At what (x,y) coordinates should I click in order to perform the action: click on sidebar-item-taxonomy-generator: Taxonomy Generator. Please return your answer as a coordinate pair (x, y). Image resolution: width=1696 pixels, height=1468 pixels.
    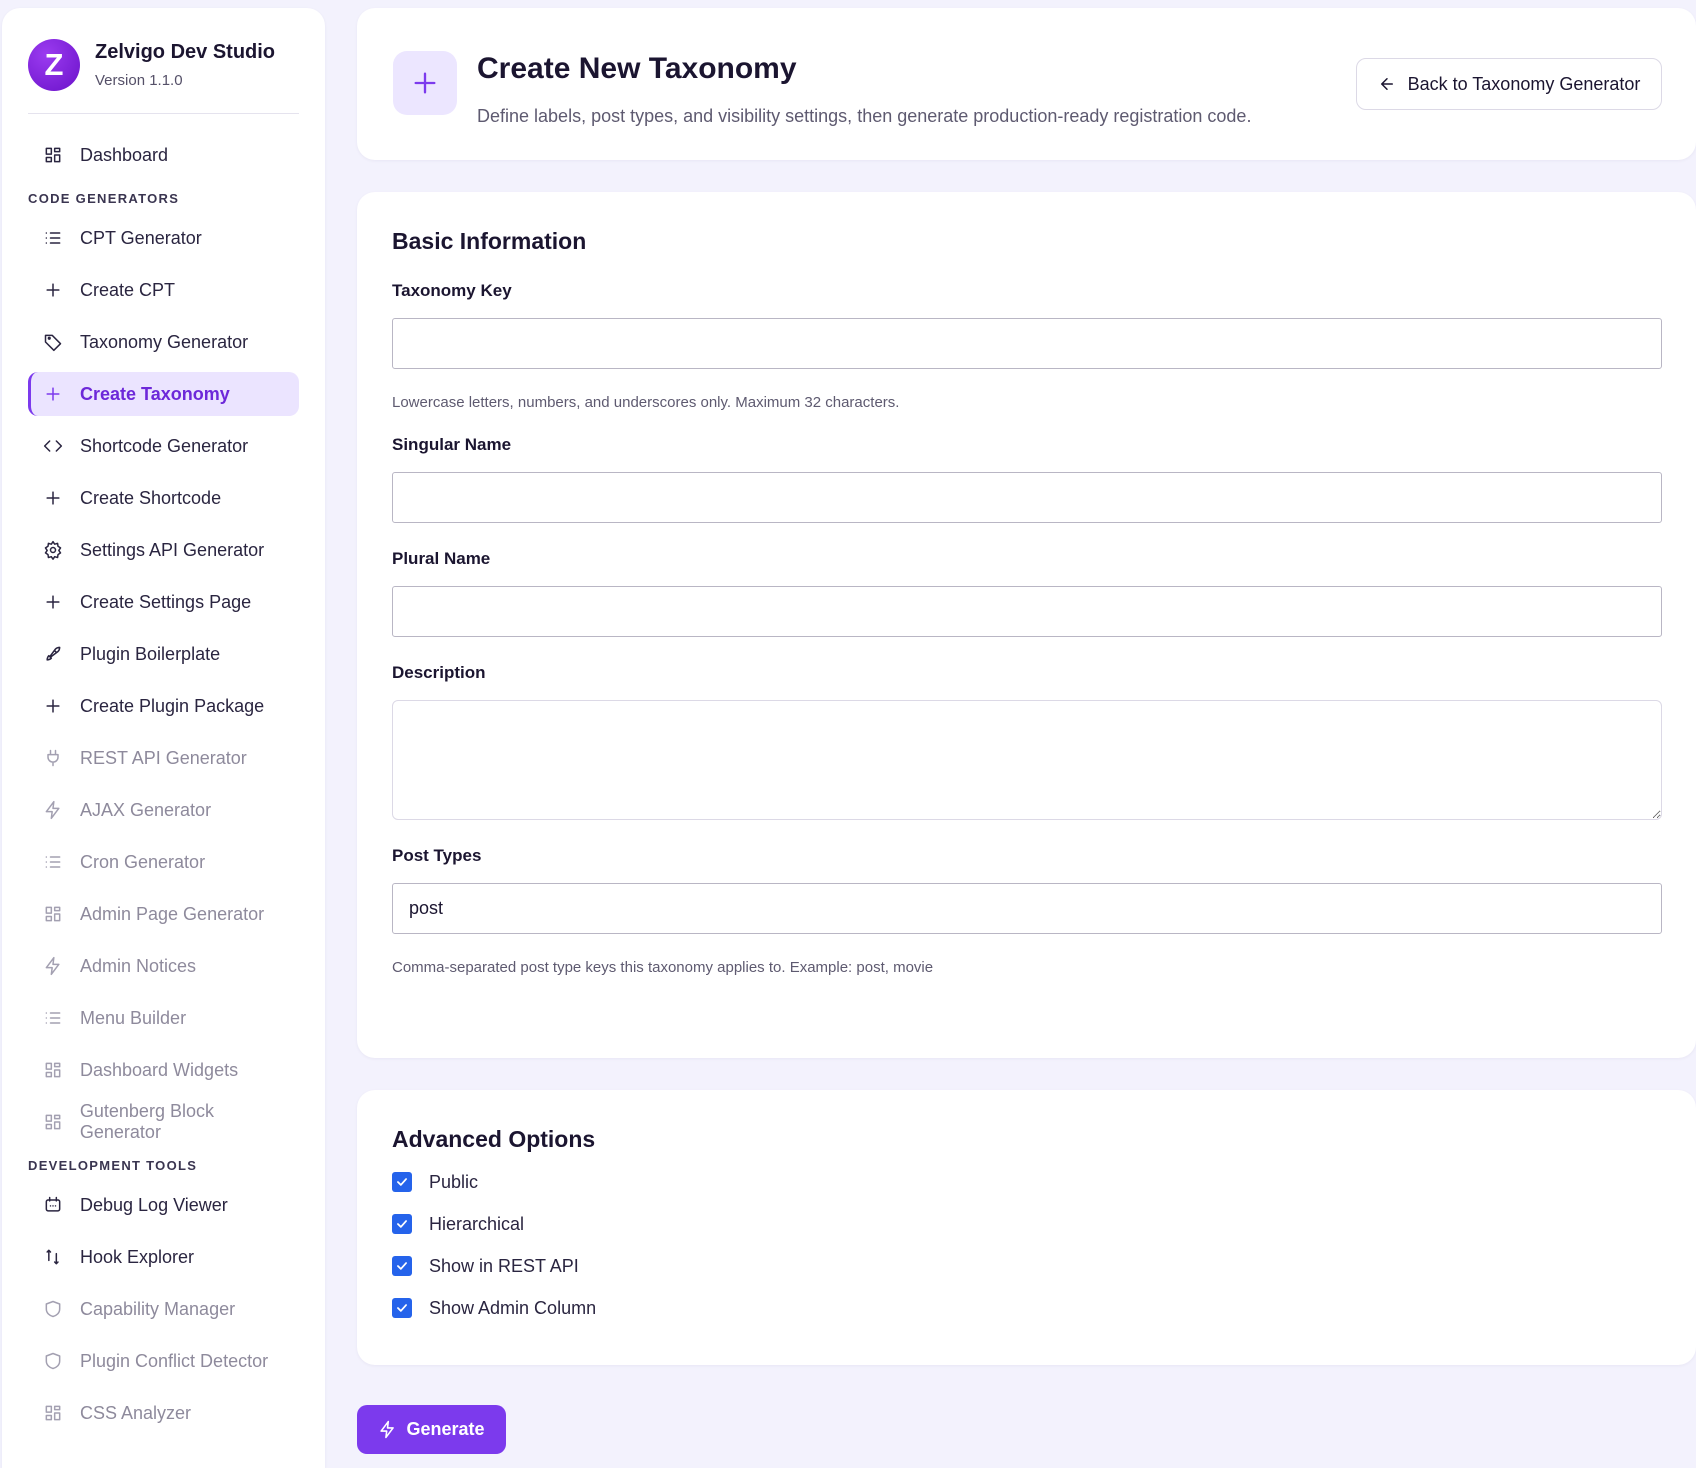
    Looking at the image, I should click on (163, 342).